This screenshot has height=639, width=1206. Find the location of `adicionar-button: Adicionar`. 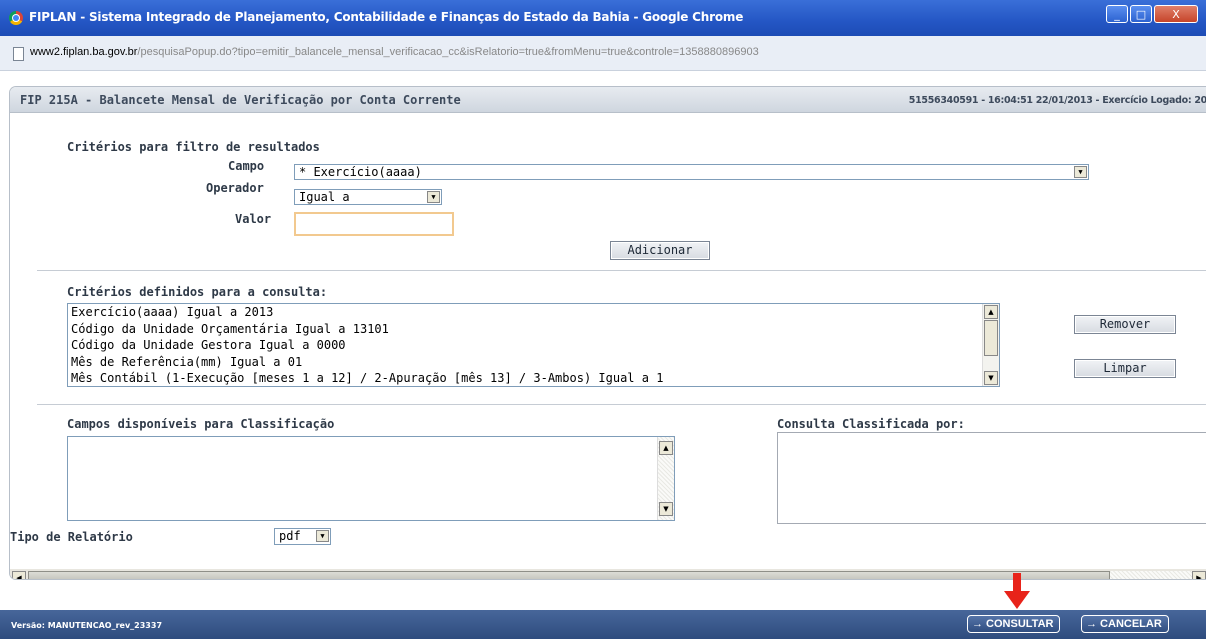

adicionar-button: Adicionar is located at coordinates (660, 250).